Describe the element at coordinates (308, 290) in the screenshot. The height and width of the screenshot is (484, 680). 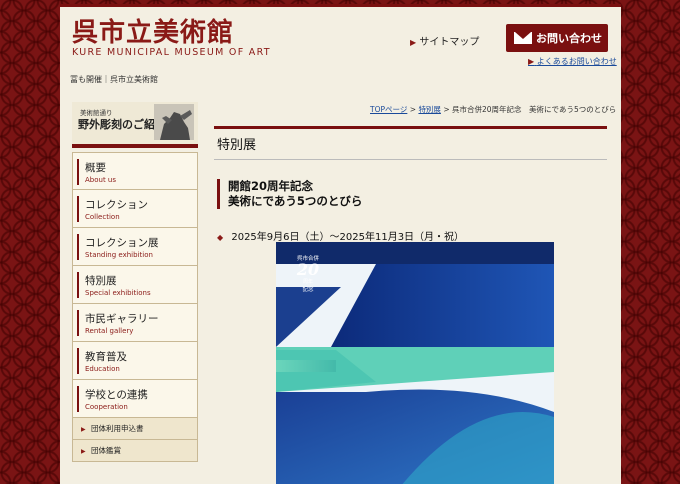
I see `badge-bottom: 記念` at that location.